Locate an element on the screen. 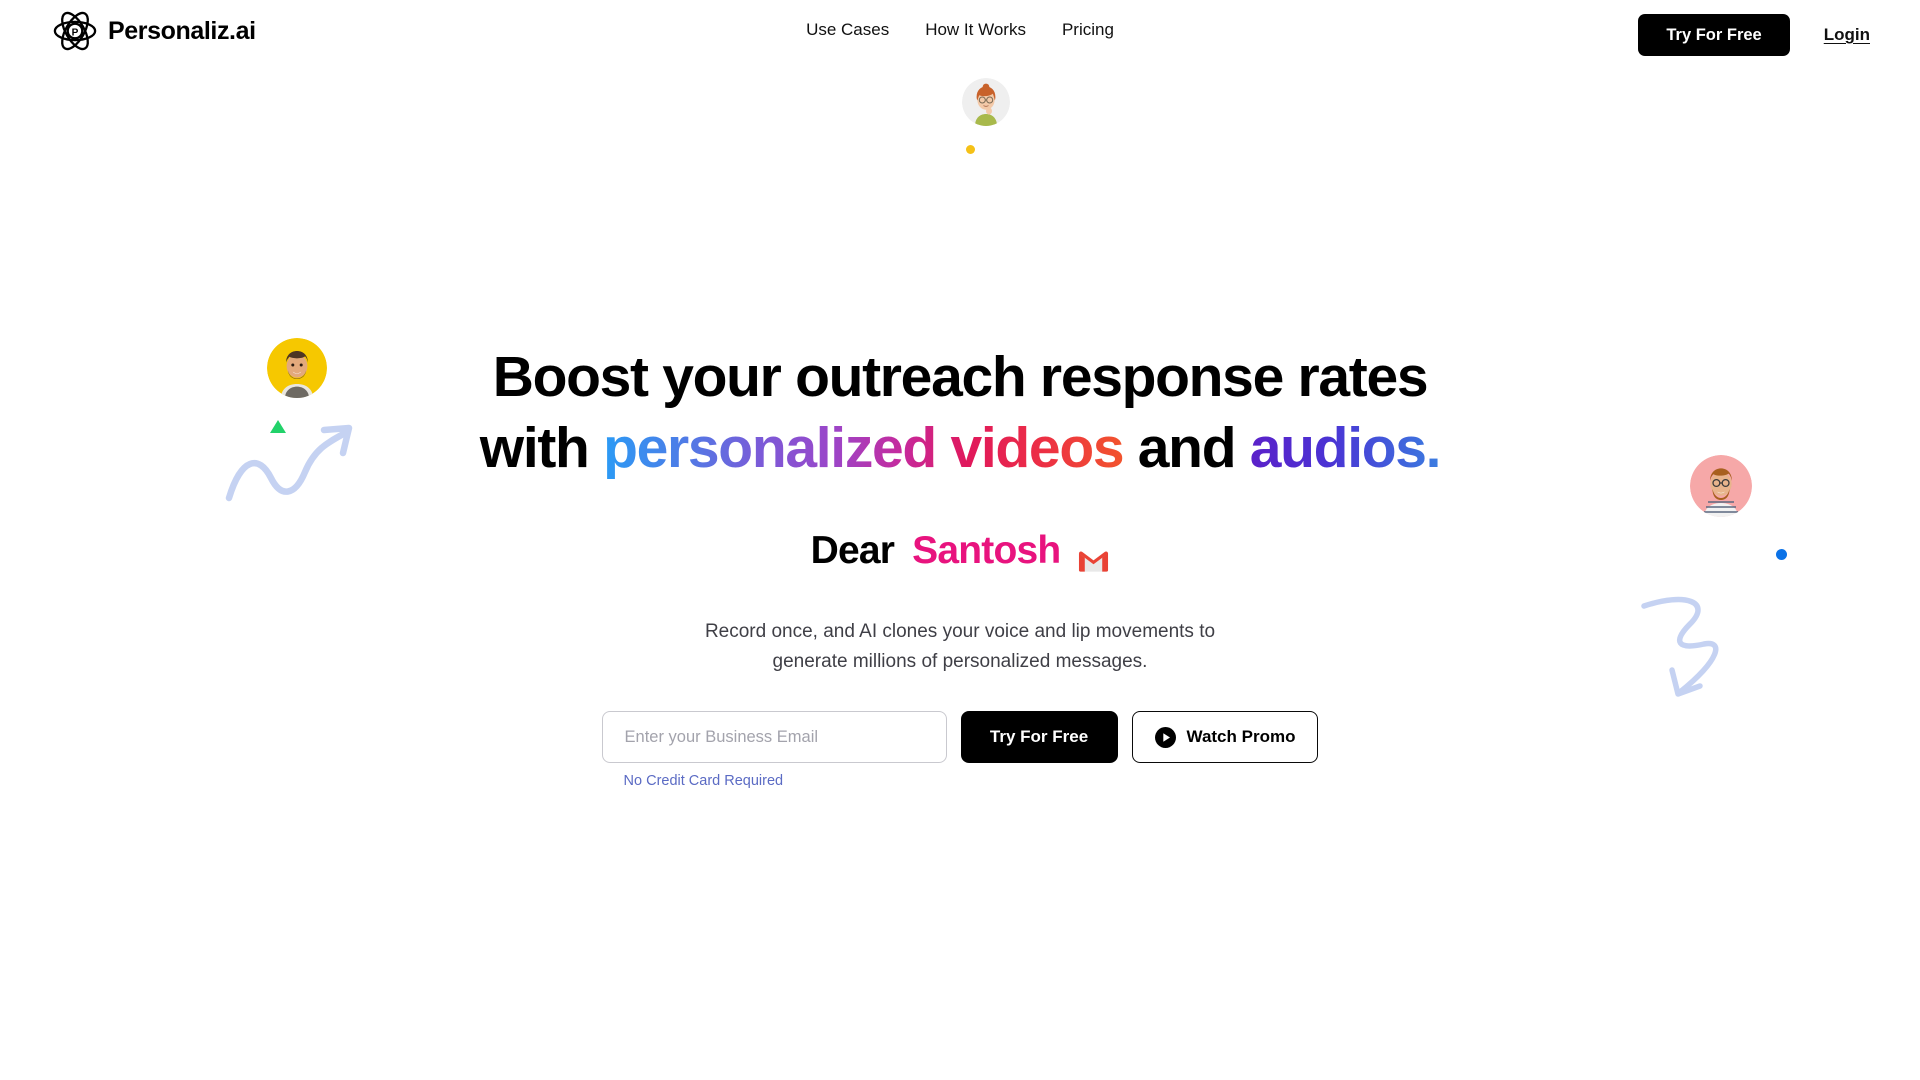 The width and height of the screenshot is (1920, 1080). nav-link-pricing: Pricing is located at coordinates (1088, 30).